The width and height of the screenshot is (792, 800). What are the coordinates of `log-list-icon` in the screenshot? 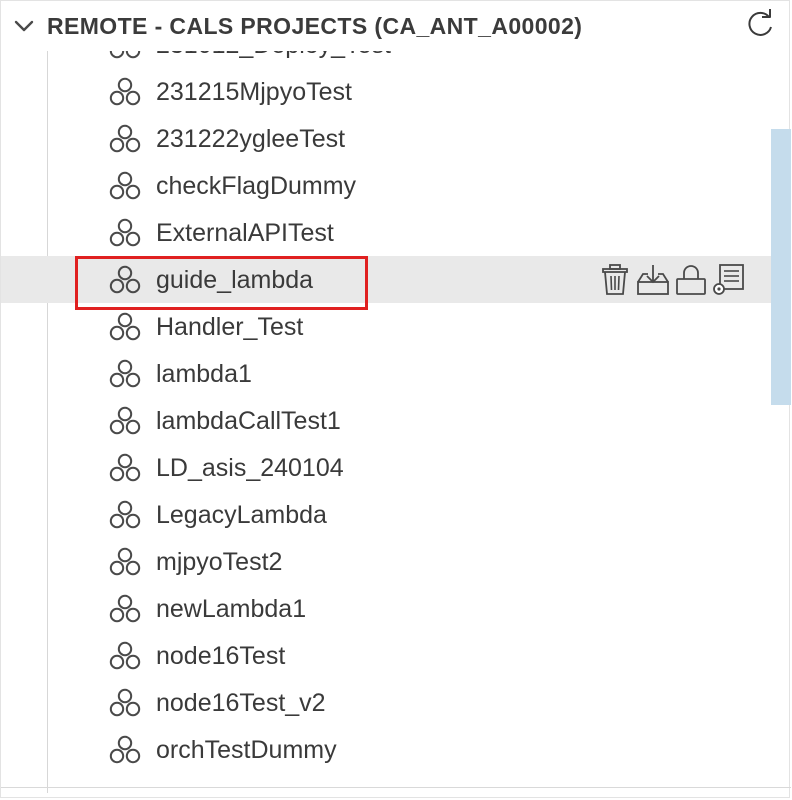 It's located at (729, 280).